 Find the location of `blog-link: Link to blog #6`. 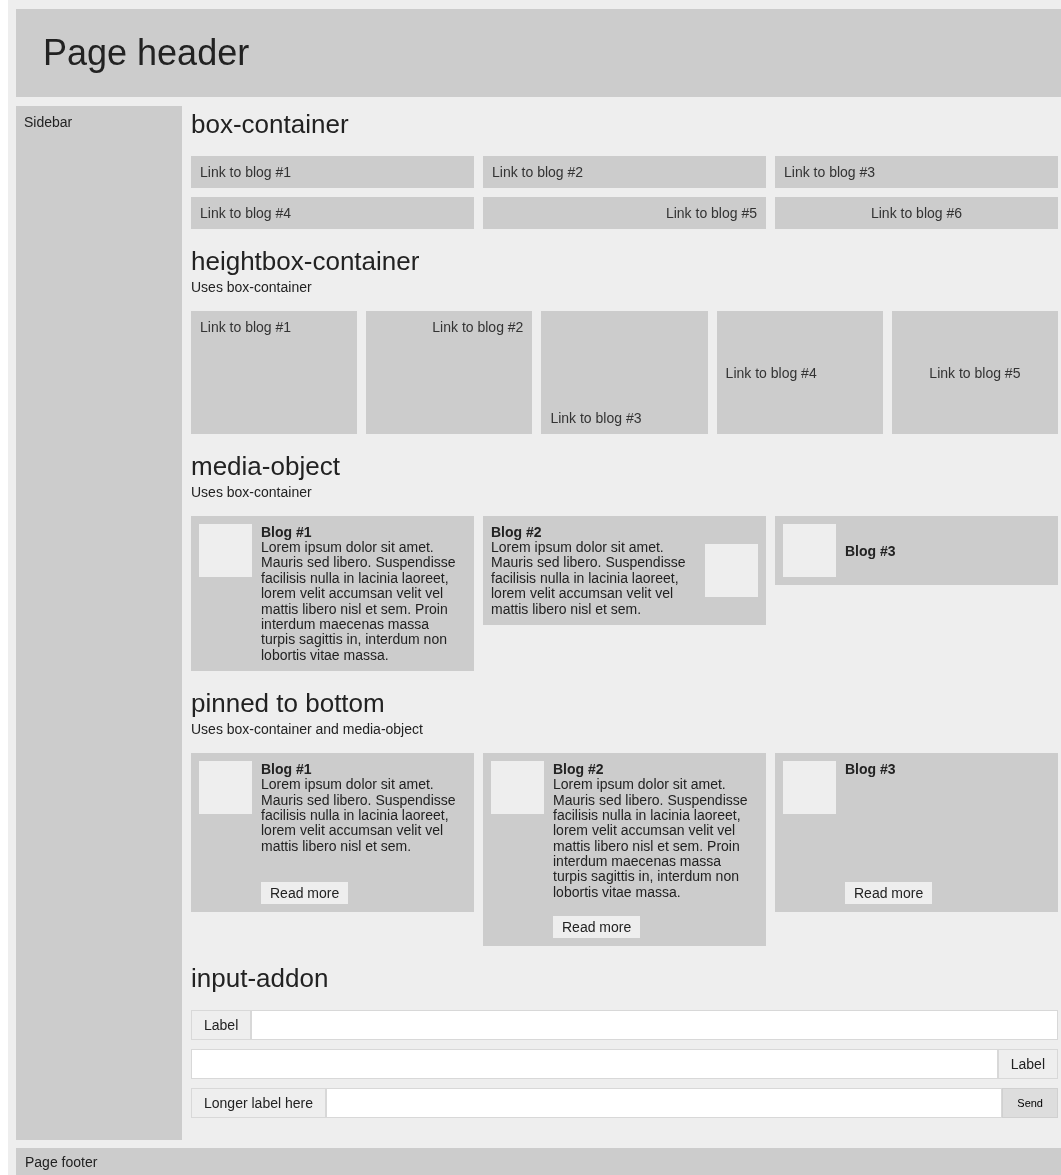

blog-link: Link to blog #6 is located at coordinates (916, 213).